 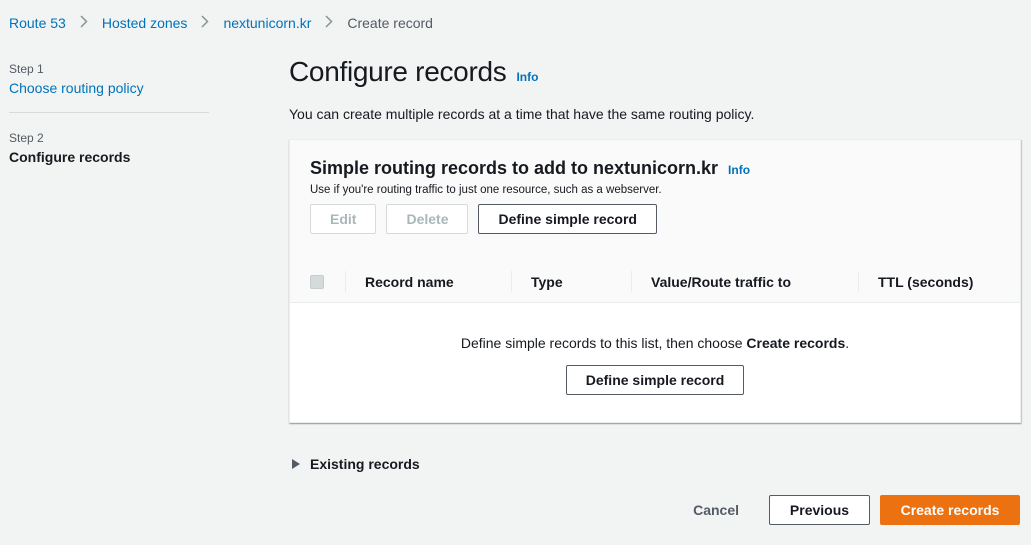 I want to click on column-ttl: TTL (seconds), so click(x=939, y=281).